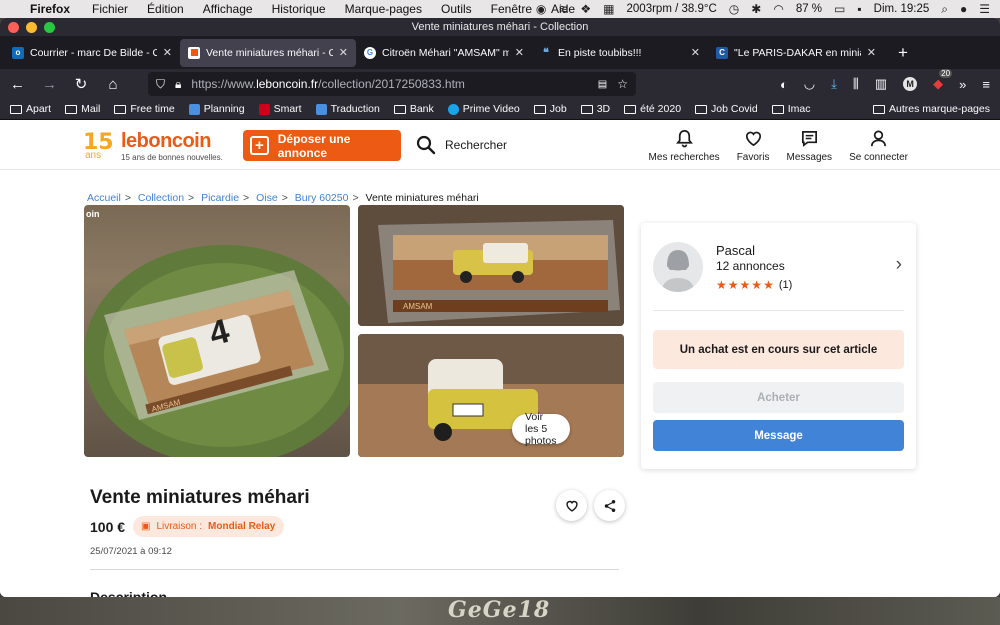  I want to click on bookmark-item: Planning, so click(216, 109).